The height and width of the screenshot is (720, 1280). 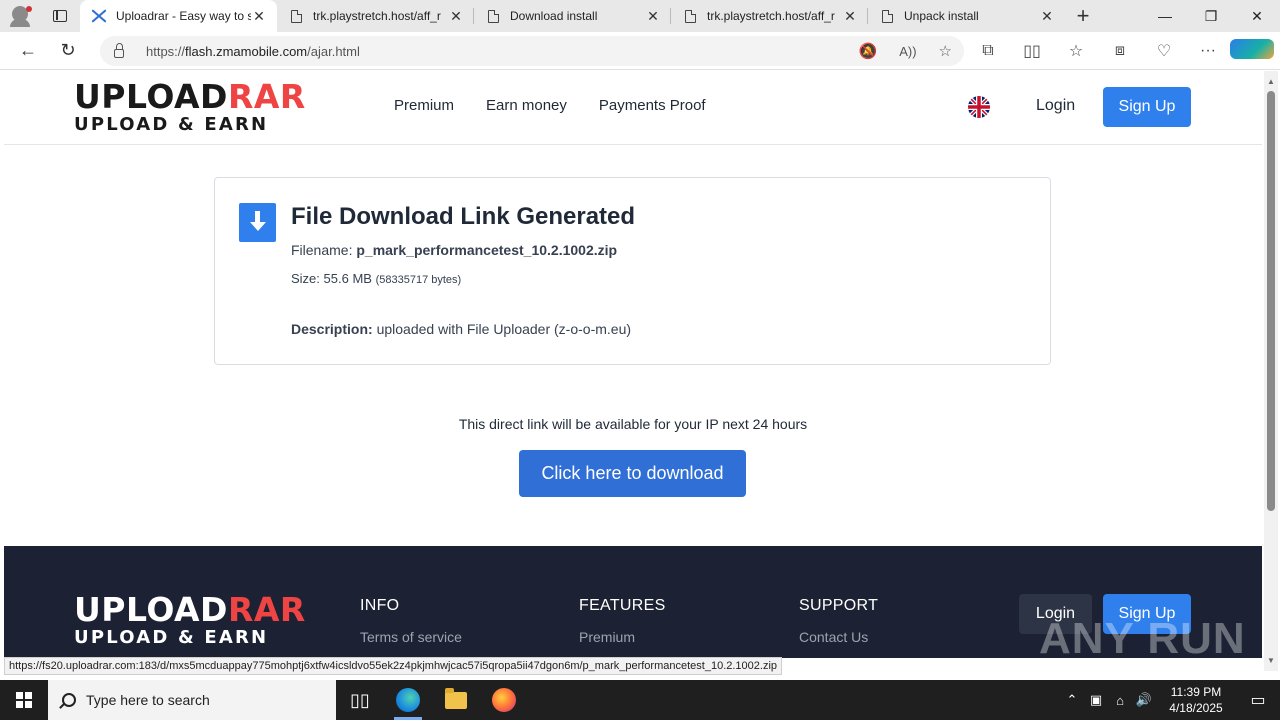 I want to click on tab-title: Uploadrar - Easy way to s, so click(x=183, y=16).